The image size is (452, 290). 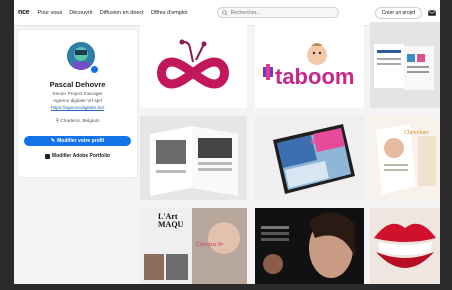 I want to click on infinity-logo-image, so click(x=193, y=64).